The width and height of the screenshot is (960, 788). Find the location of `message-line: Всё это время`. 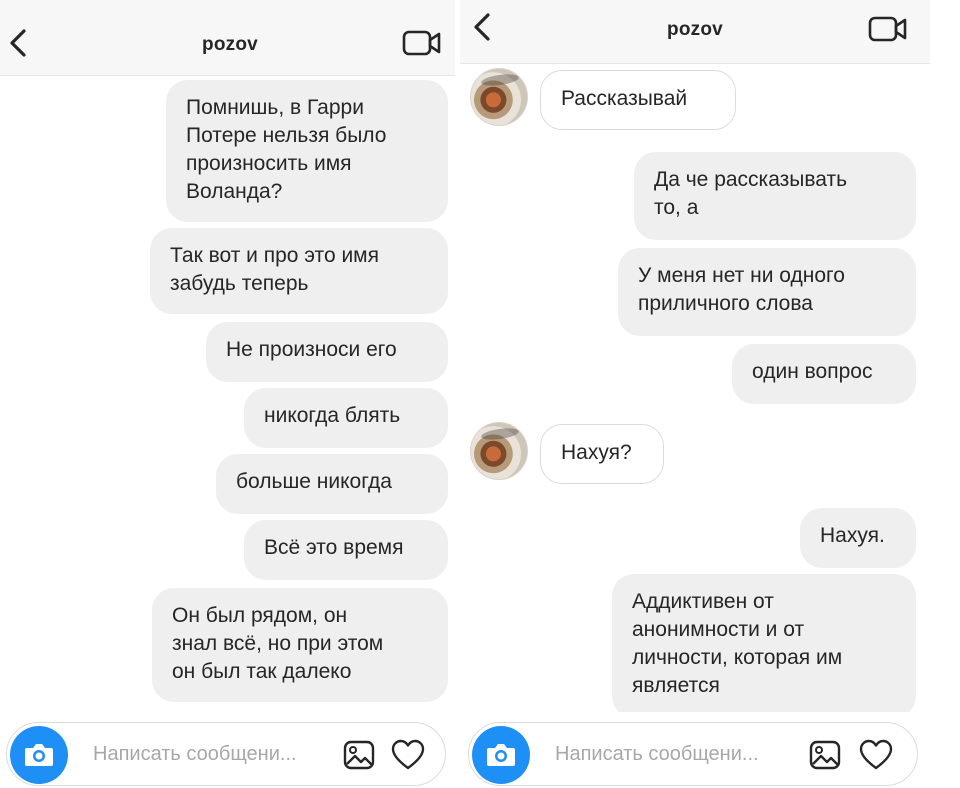

message-line: Всё это время is located at coordinates (334, 547).